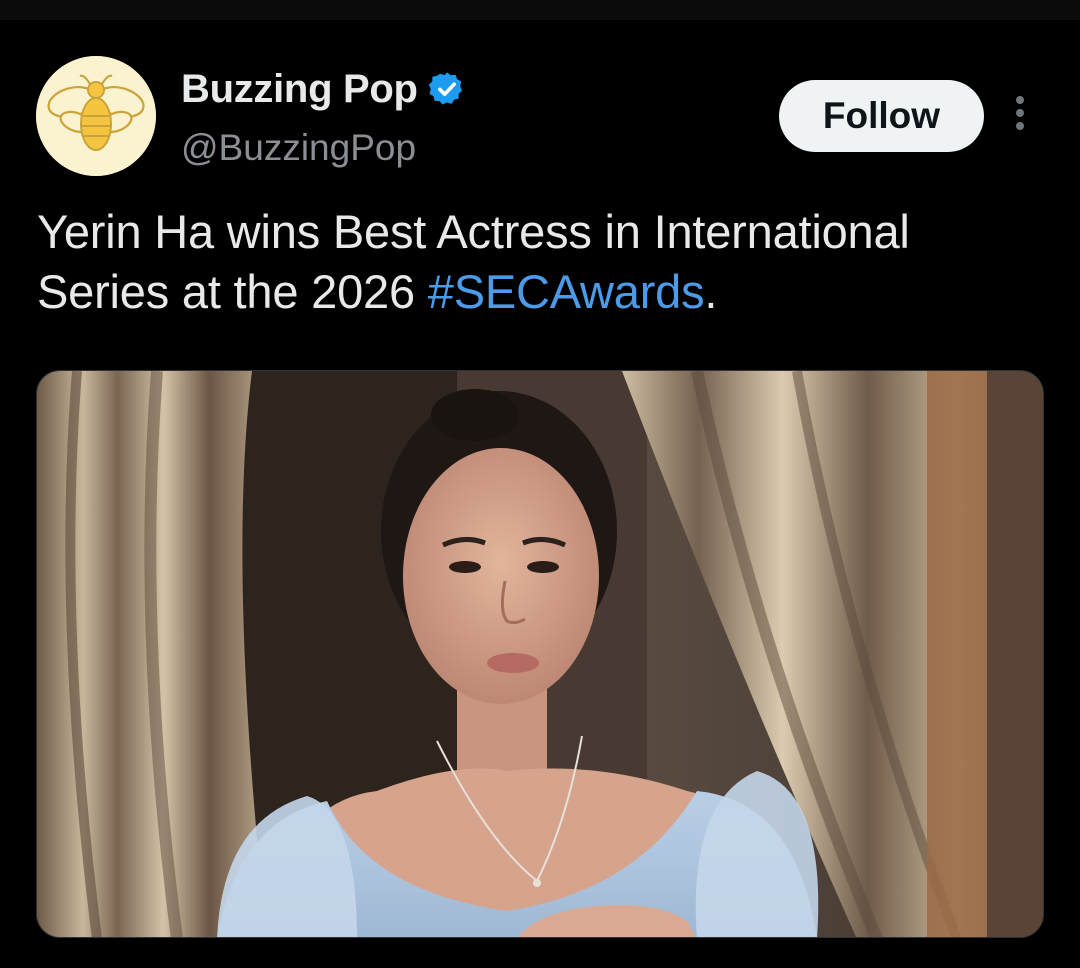  Describe the element at coordinates (447, 89) in the screenshot. I see `verified-badge-icon` at that location.